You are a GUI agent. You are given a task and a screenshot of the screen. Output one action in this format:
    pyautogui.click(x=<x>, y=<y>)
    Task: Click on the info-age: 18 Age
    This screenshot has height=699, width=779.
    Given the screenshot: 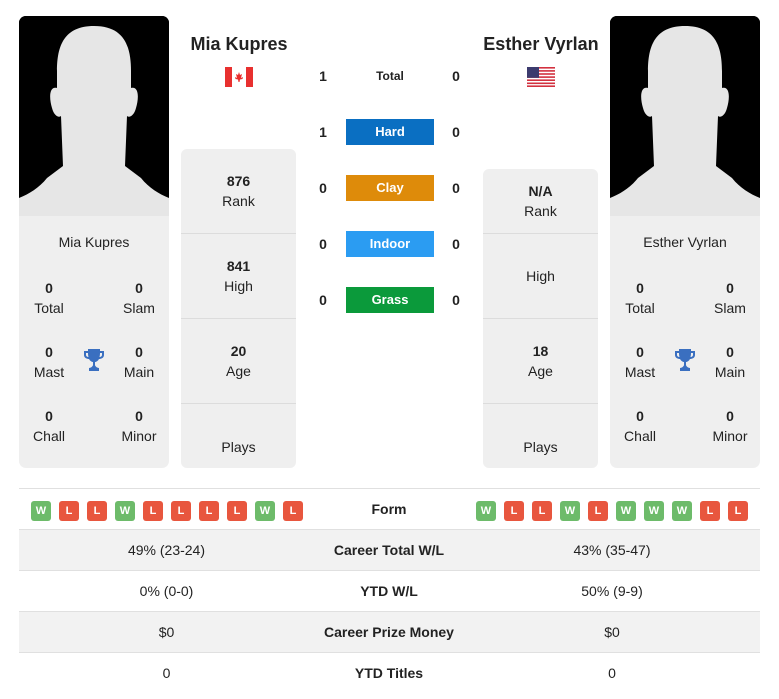 What is the action you would take?
    pyautogui.click(x=540, y=361)
    